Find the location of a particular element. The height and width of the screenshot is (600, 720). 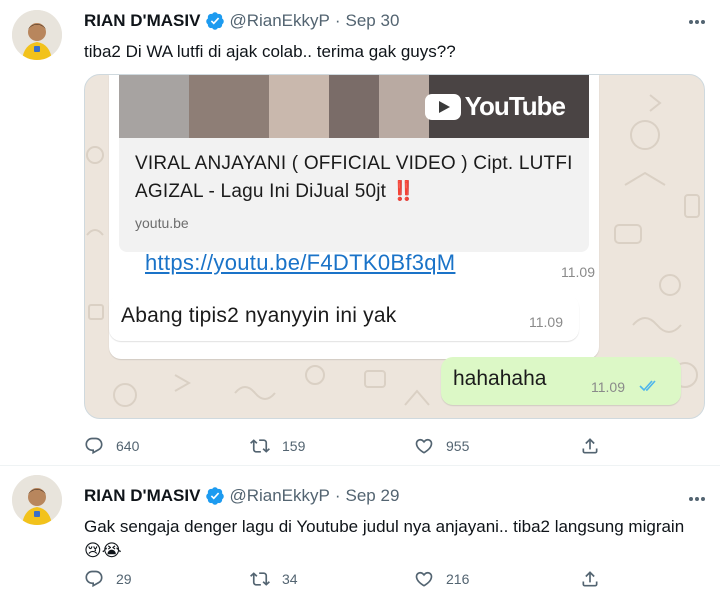

double-check-icon is located at coordinates (649, 388).